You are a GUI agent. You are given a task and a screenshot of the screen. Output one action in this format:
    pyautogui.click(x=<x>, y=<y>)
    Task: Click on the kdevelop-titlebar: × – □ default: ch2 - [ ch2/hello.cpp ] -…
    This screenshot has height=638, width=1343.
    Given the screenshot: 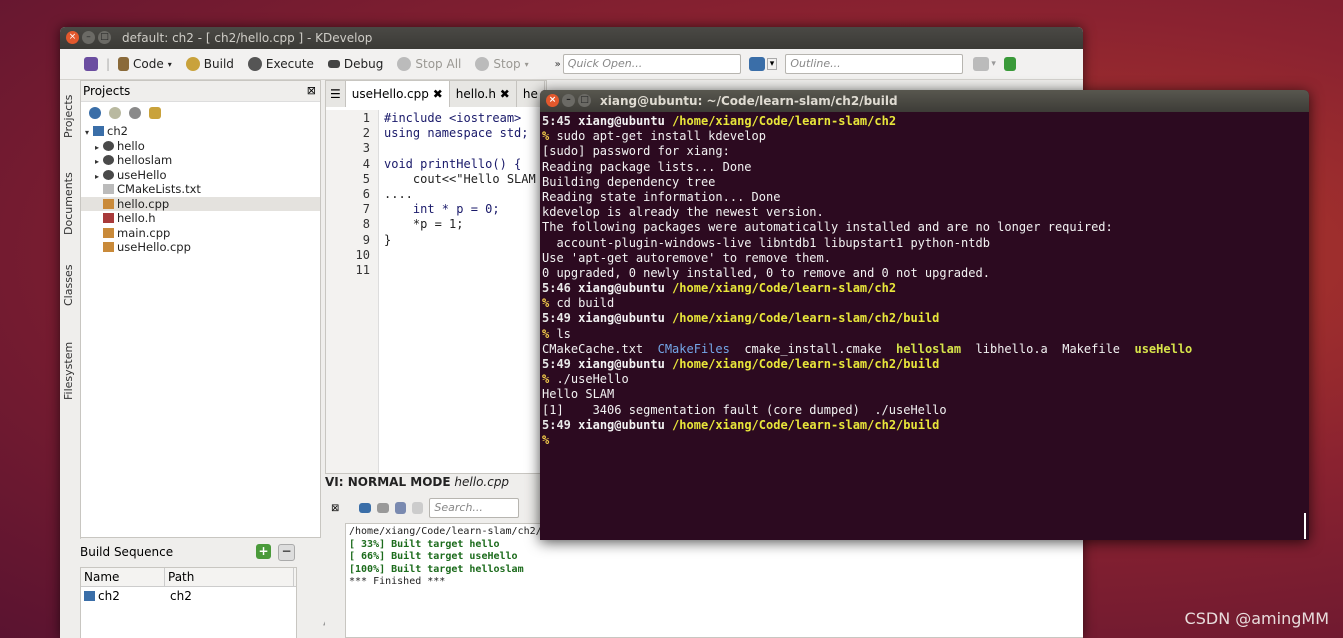 What is the action you would take?
    pyautogui.click(x=571, y=38)
    